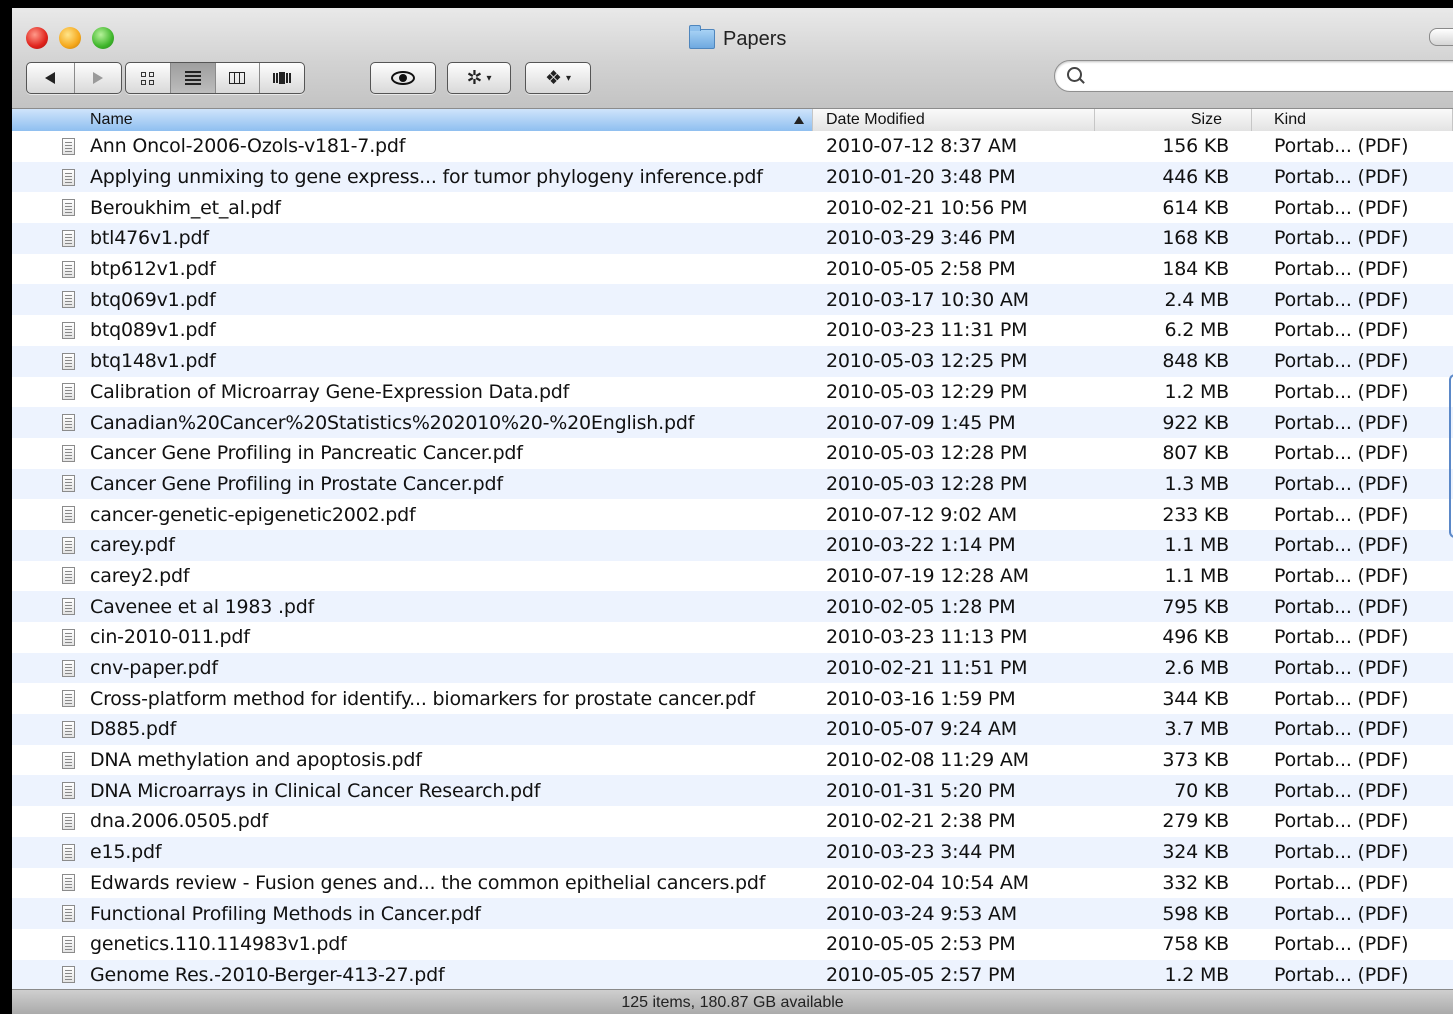 The height and width of the screenshot is (1014, 1453). Describe the element at coordinates (267, 974) in the screenshot. I see `file-name: Genome Res.-2010-Berger-413-27.pdf` at that location.